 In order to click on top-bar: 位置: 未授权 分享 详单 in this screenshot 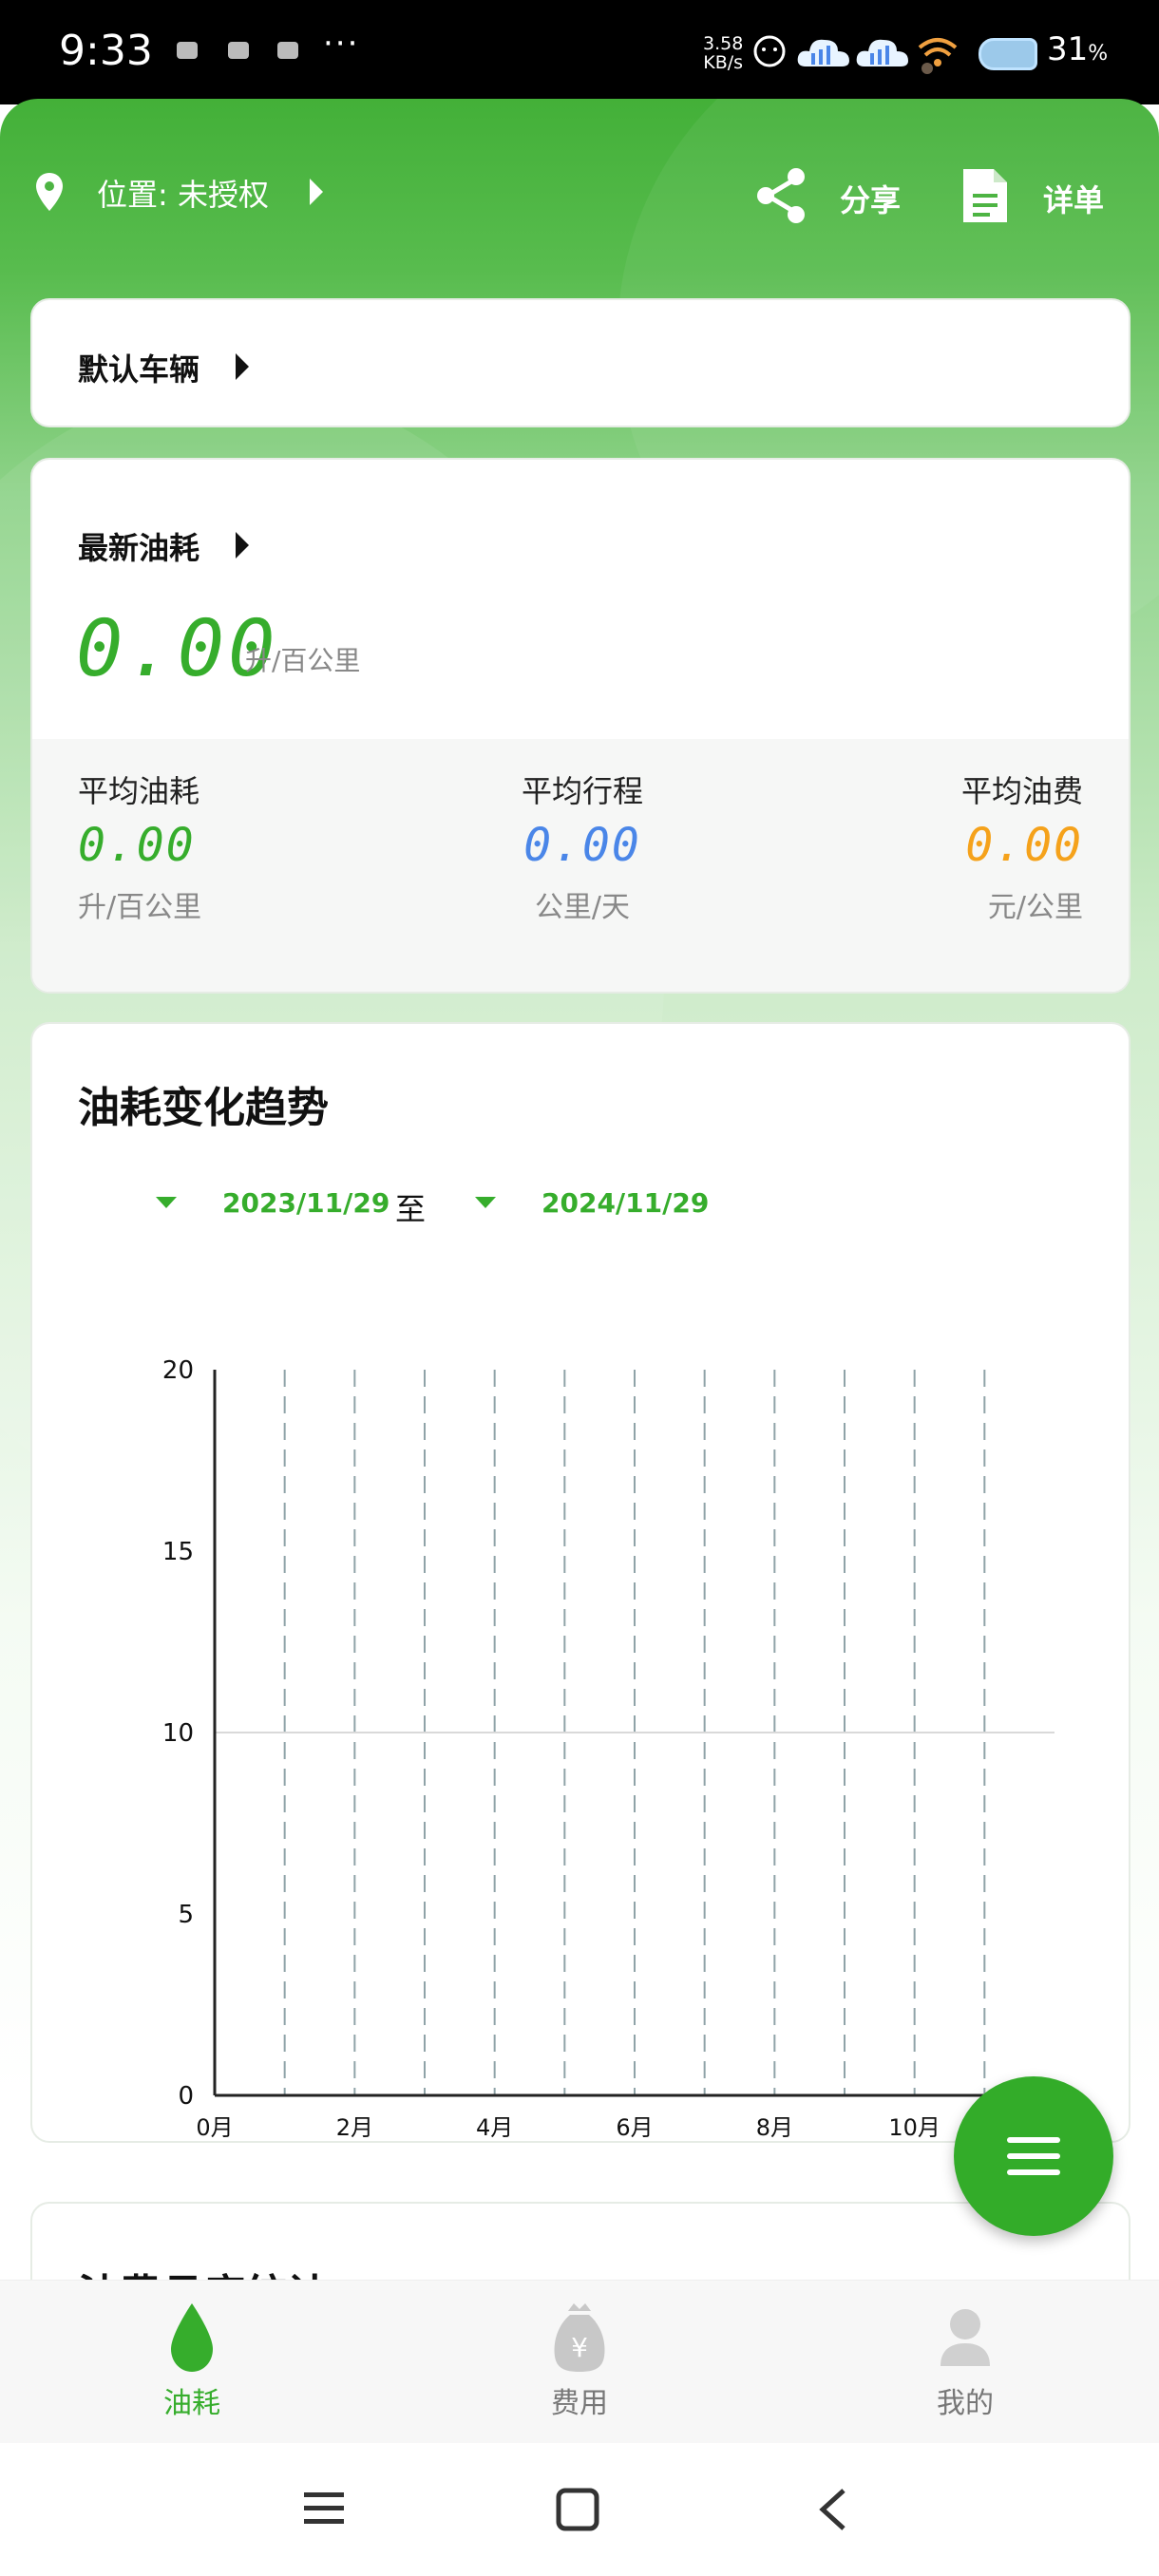, I will do `click(579, 194)`.